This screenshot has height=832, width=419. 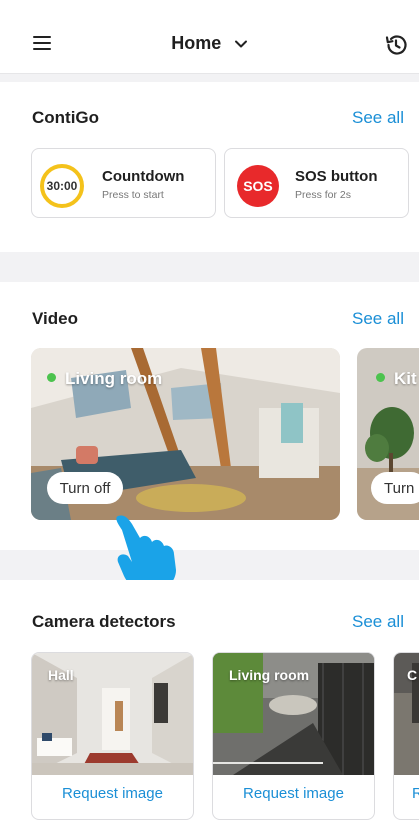 What do you see at coordinates (405, 378) in the screenshot?
I see `camera-label-kitchen: Kit` at bounding box center [405, 378].